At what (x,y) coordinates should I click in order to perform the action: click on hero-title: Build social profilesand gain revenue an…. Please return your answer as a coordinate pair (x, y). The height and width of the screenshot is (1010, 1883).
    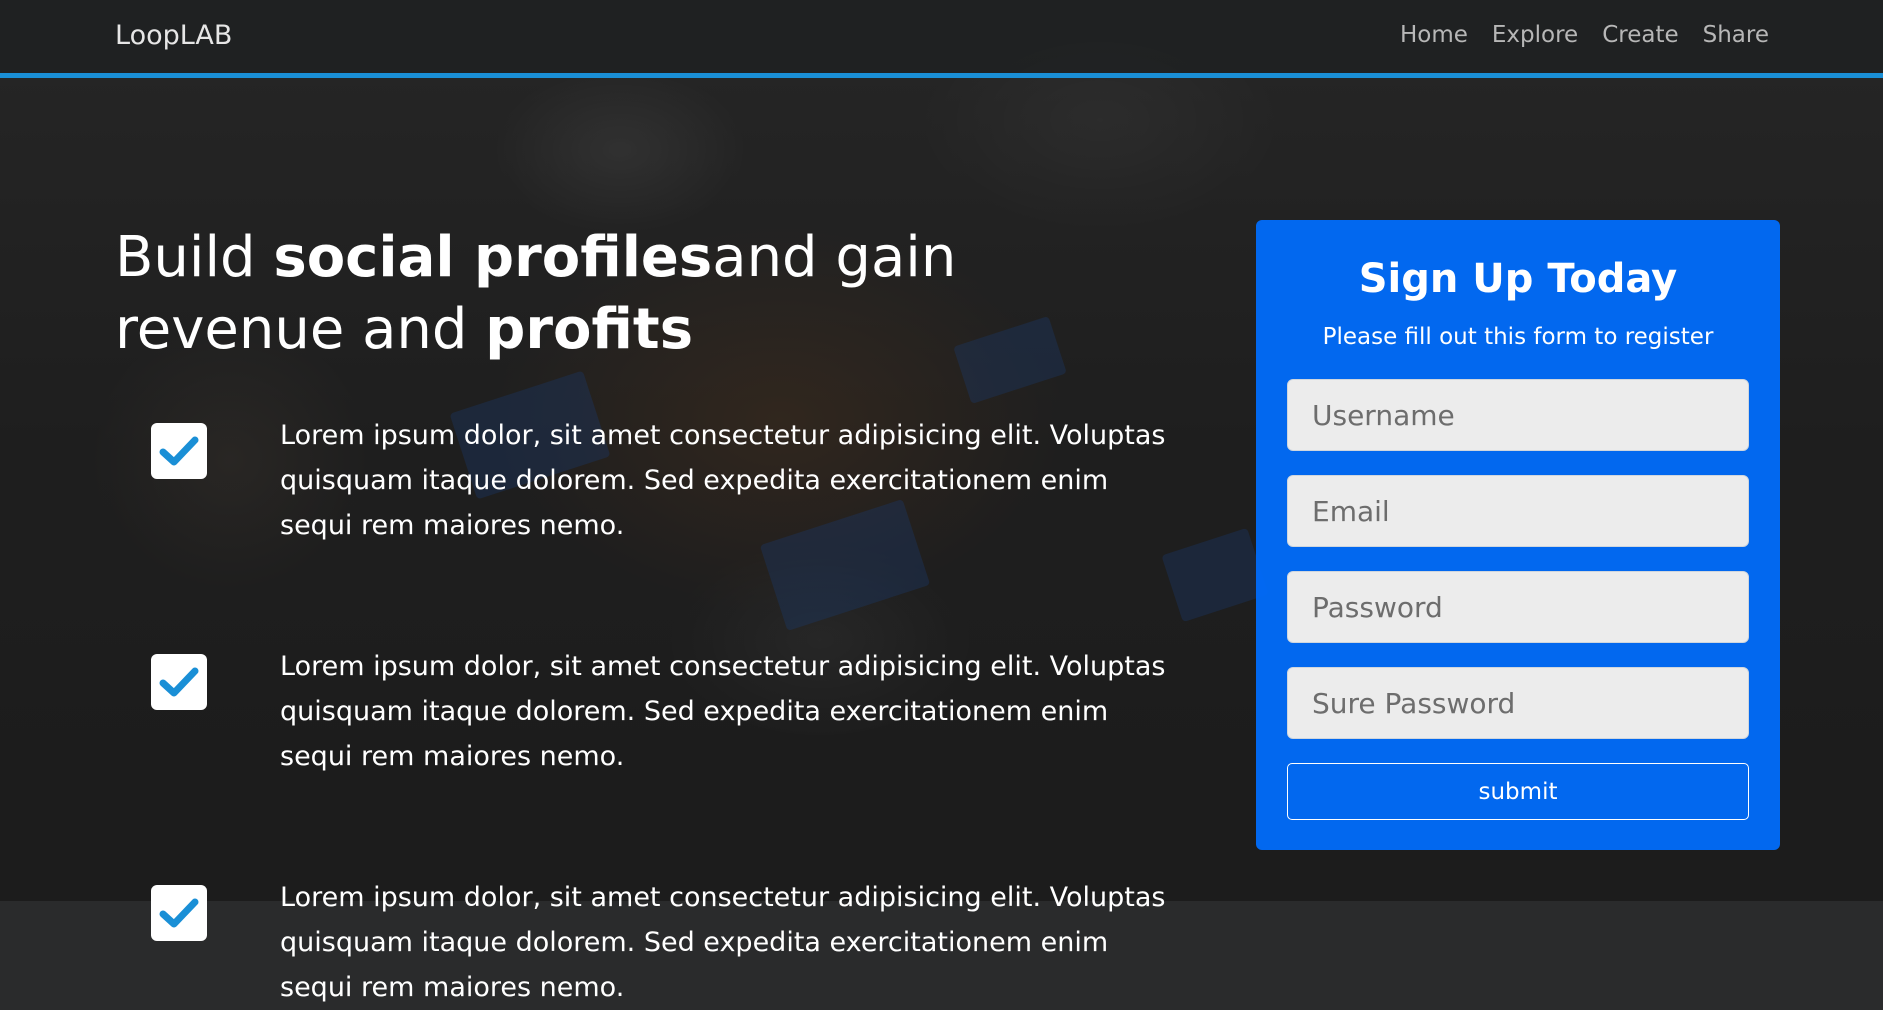
    Looking at the image, I should click on (645, 294).